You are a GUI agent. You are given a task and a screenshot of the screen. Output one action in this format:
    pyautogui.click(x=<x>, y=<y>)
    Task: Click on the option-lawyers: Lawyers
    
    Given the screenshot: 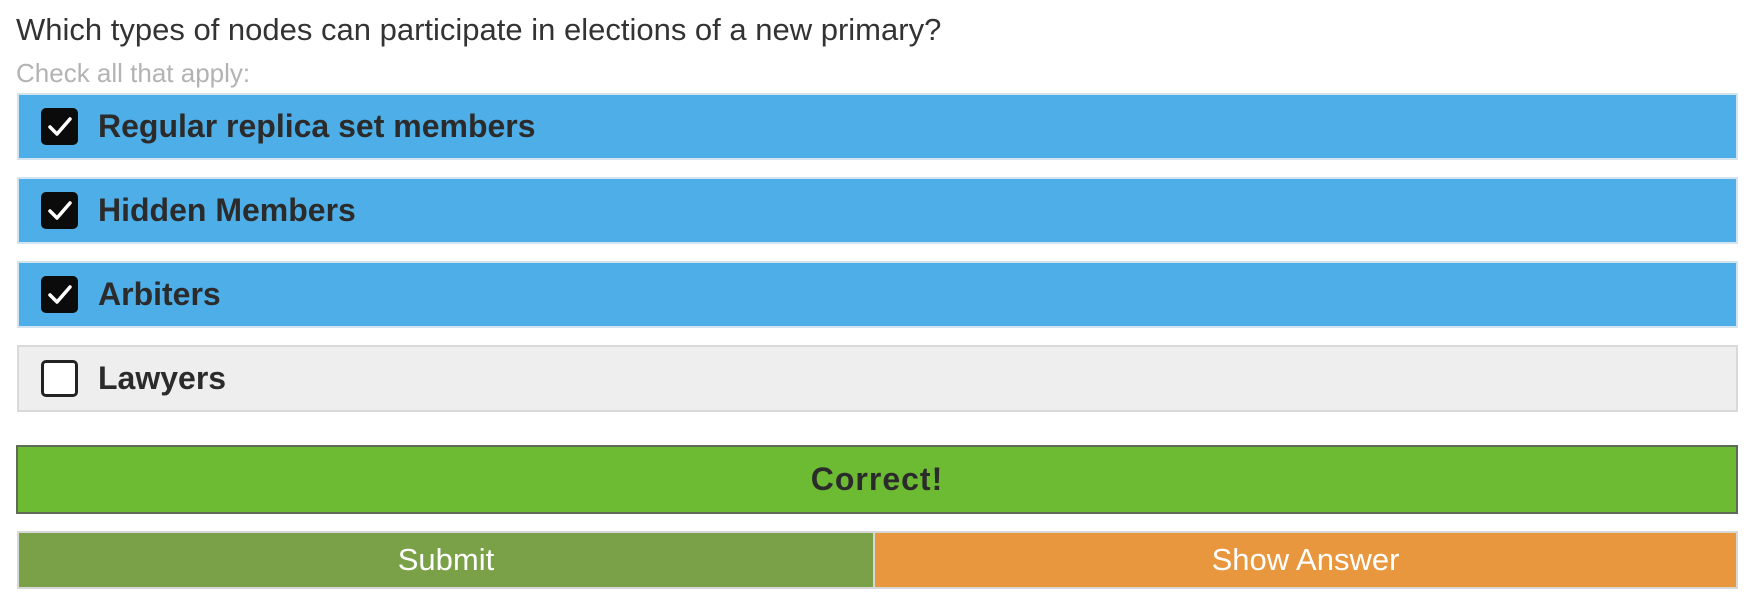 What is the action you would take?
    pyautogui.click(x=877, y=378)
    